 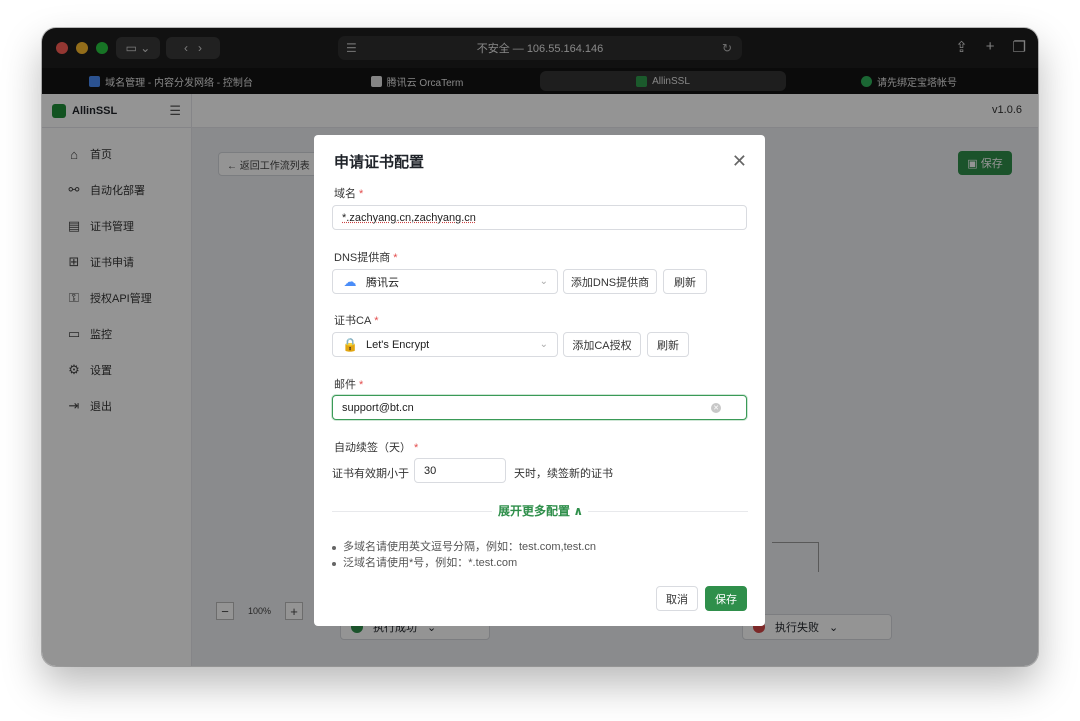 I want to click on email-field: support@bt.cn ✕, so click(x=539, y=407).